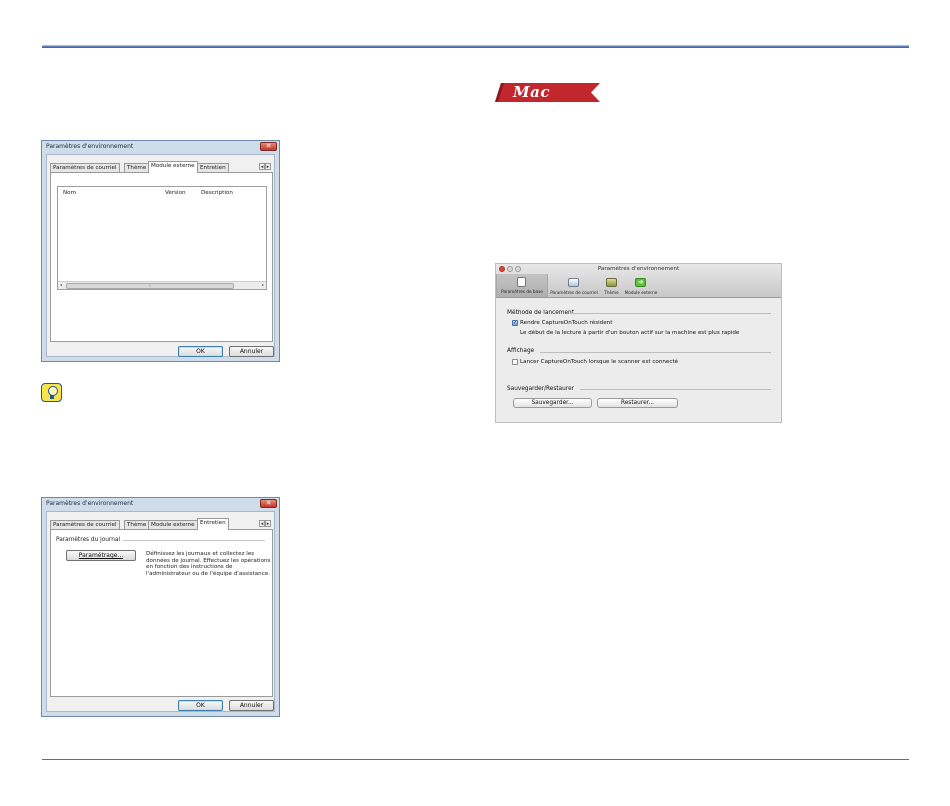 The image size is (950, 806). I want to click on envelope-icon, so click(573, 282).